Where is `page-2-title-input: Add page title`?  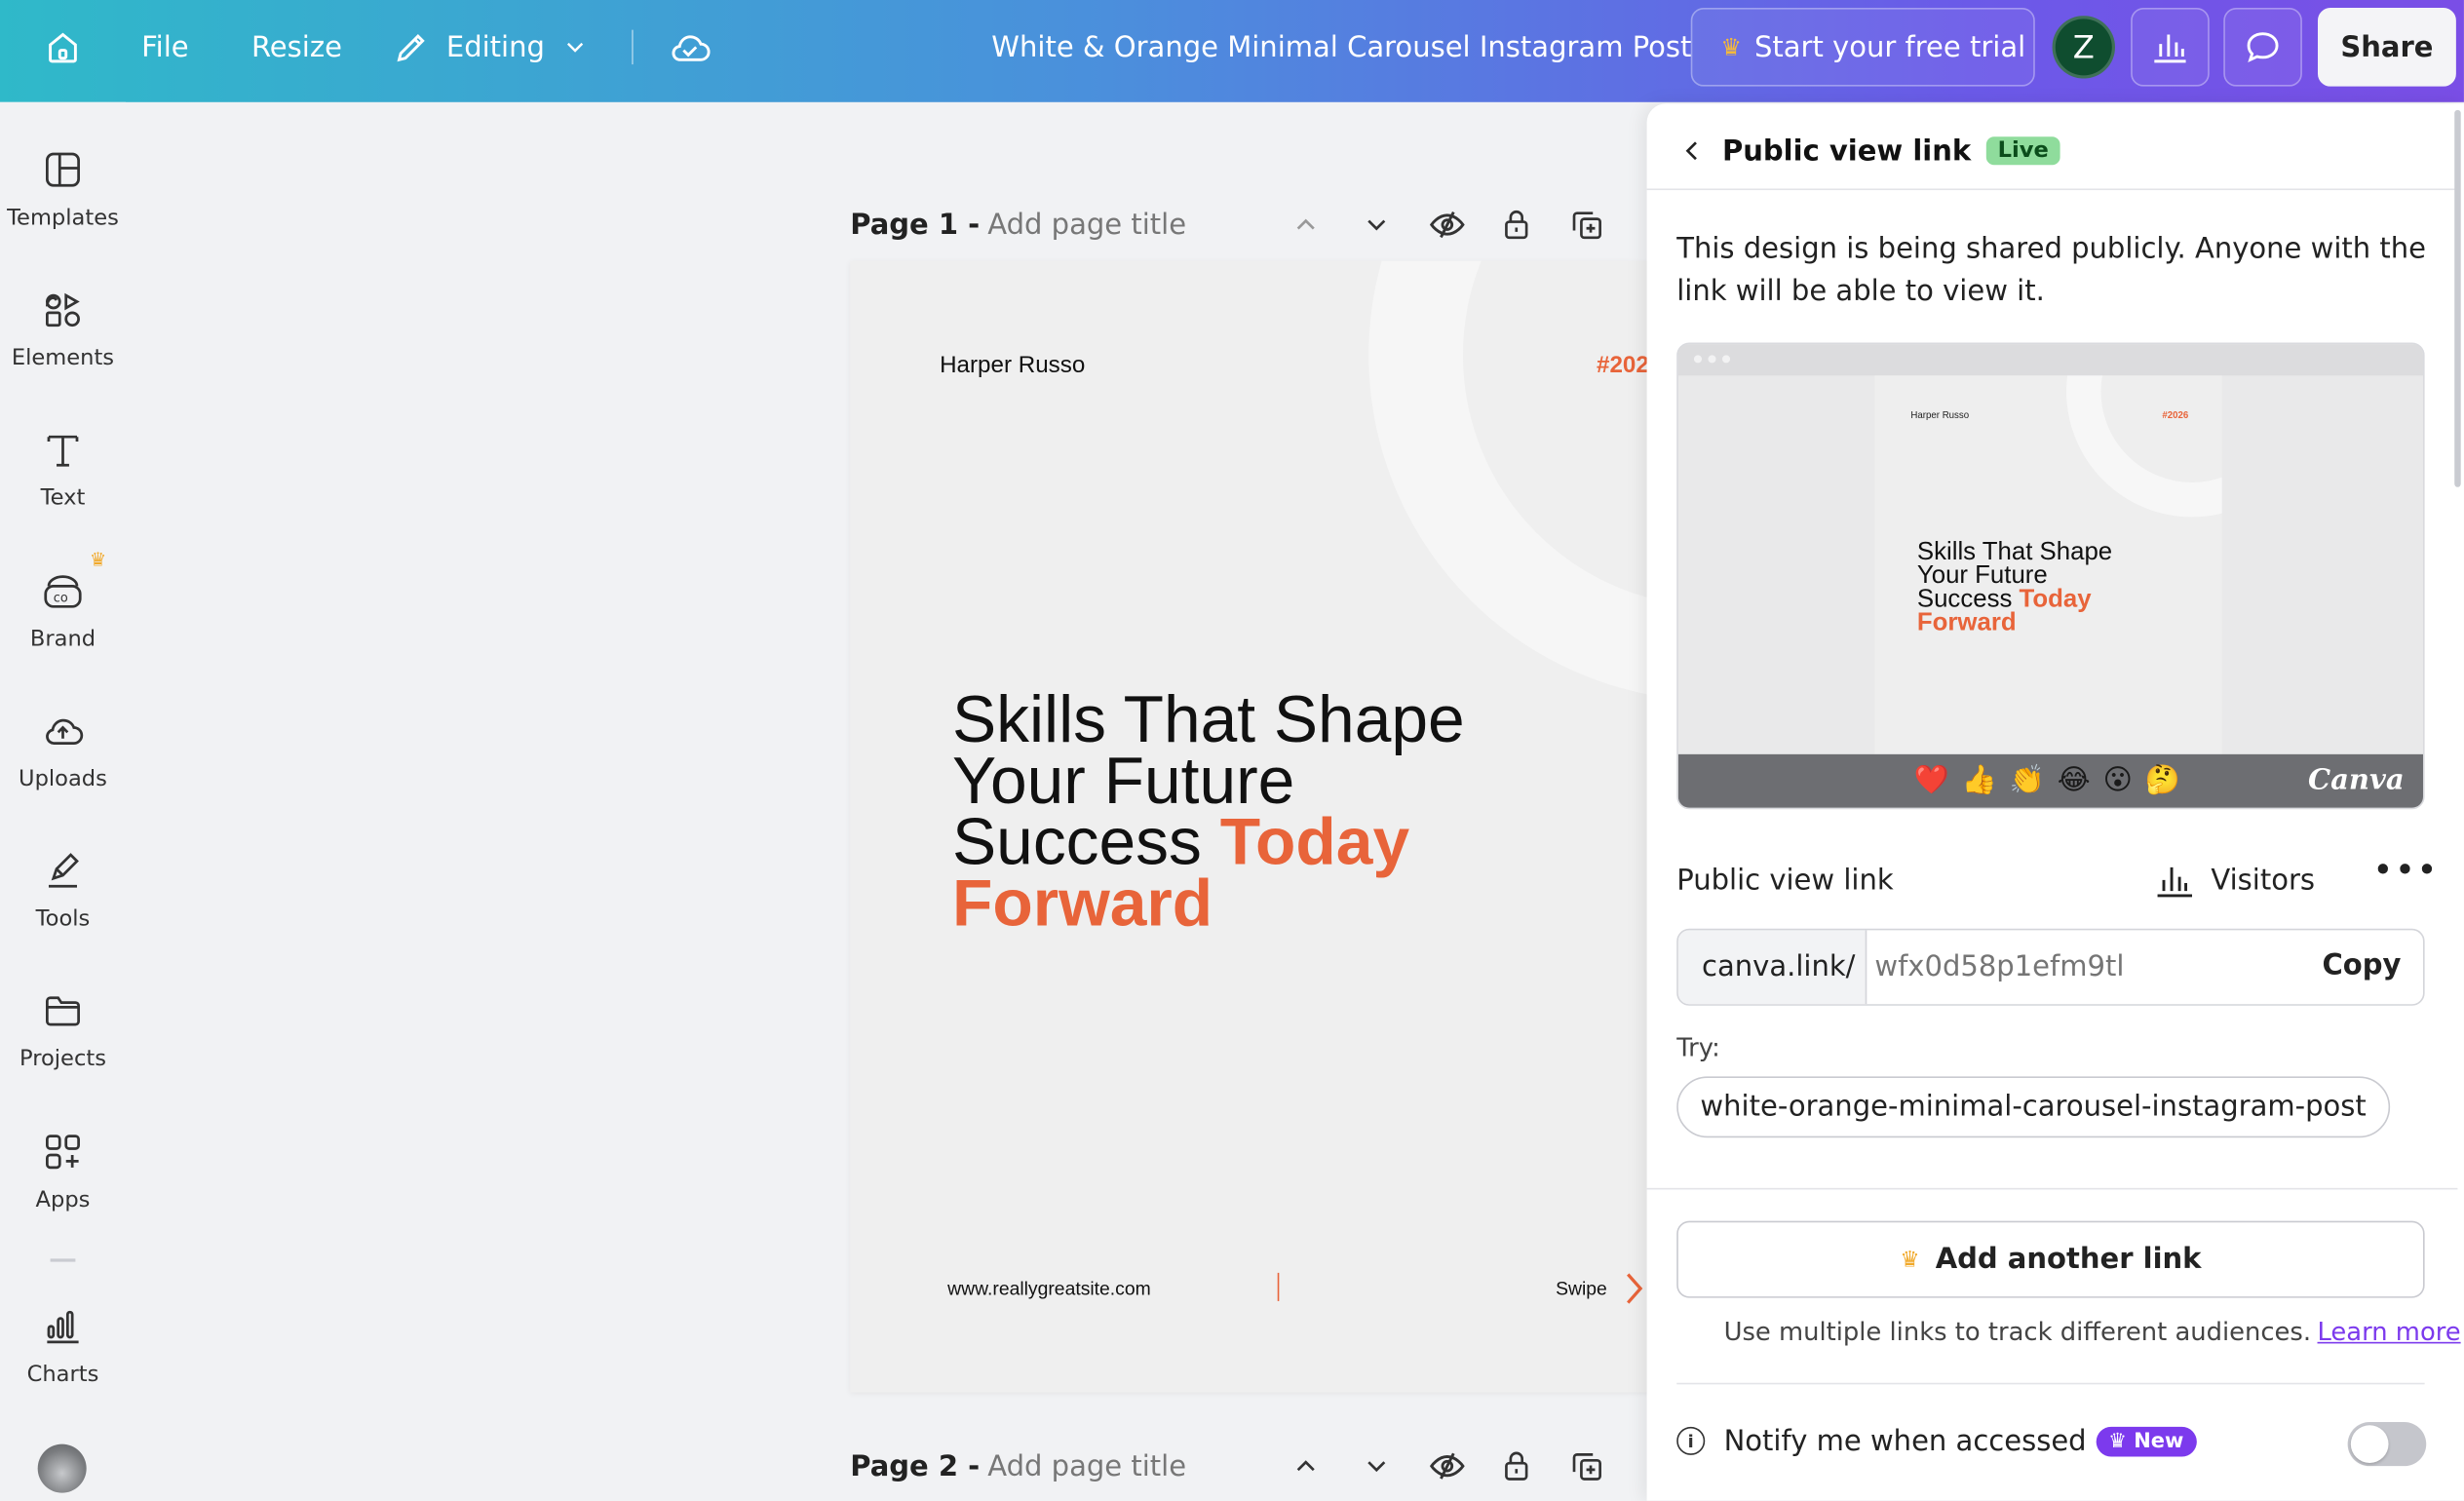
page-2-title-input: Add page title is located at coordinates (1086, 1465).